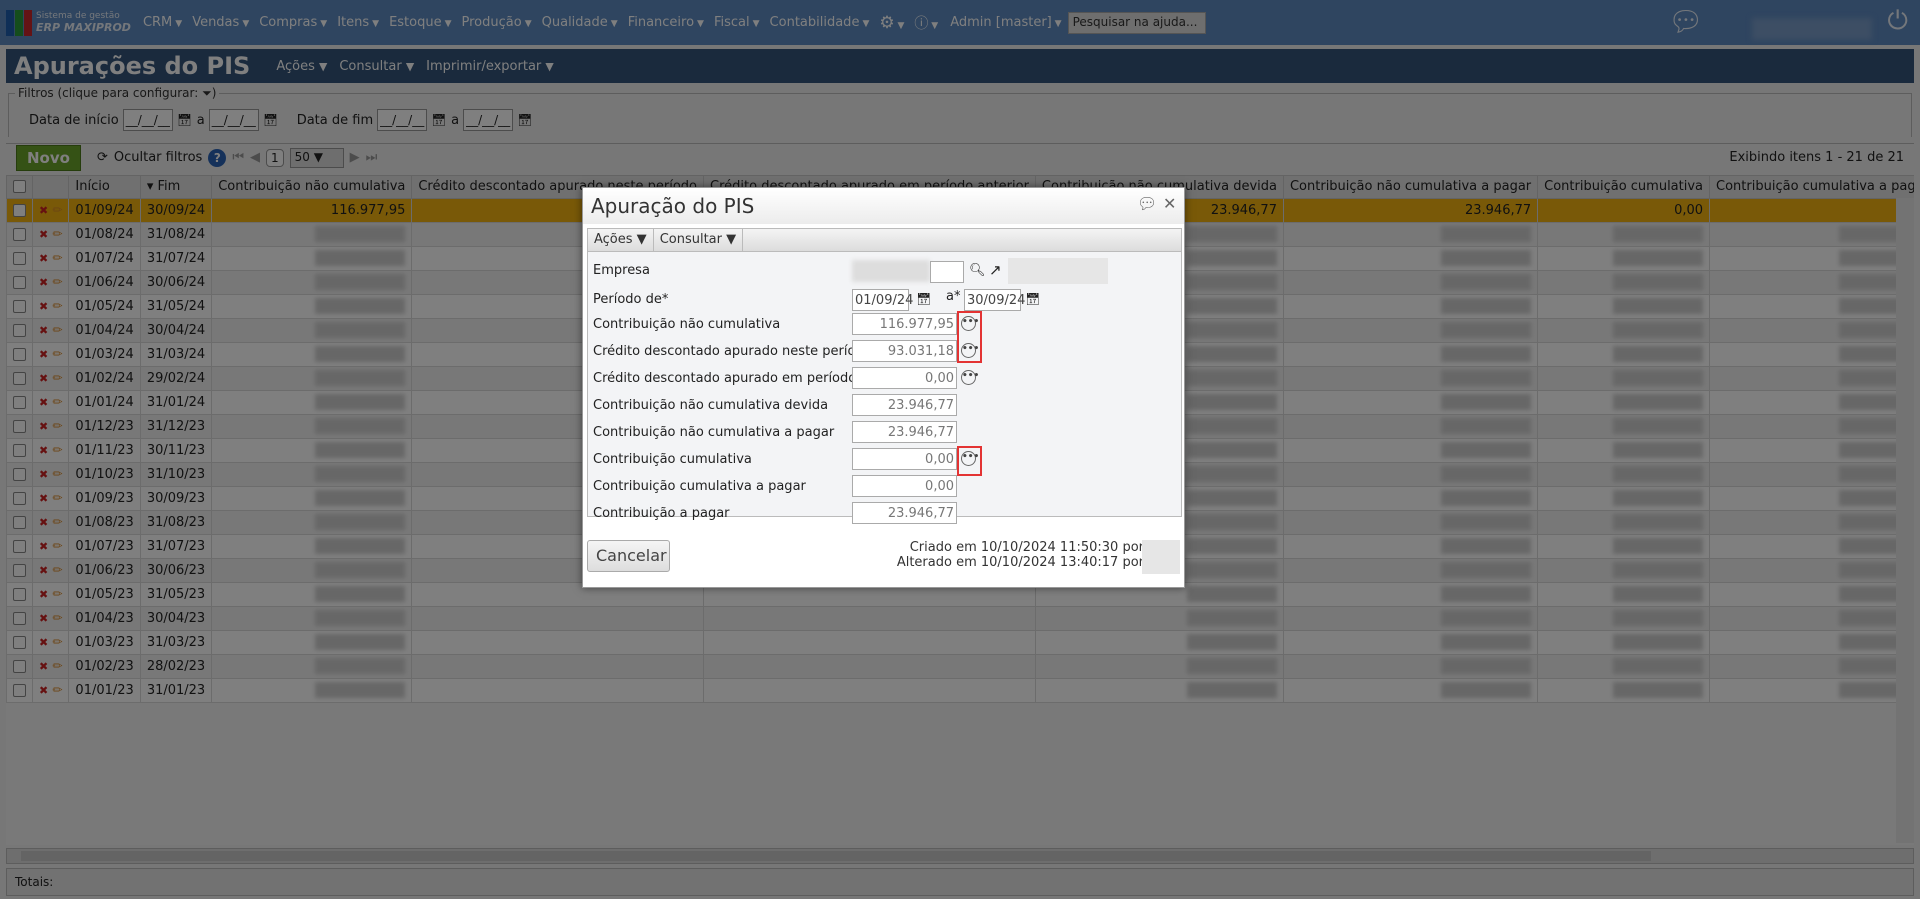  I want to click on dialog-title: Apuração do PIS, so click(673, 206).